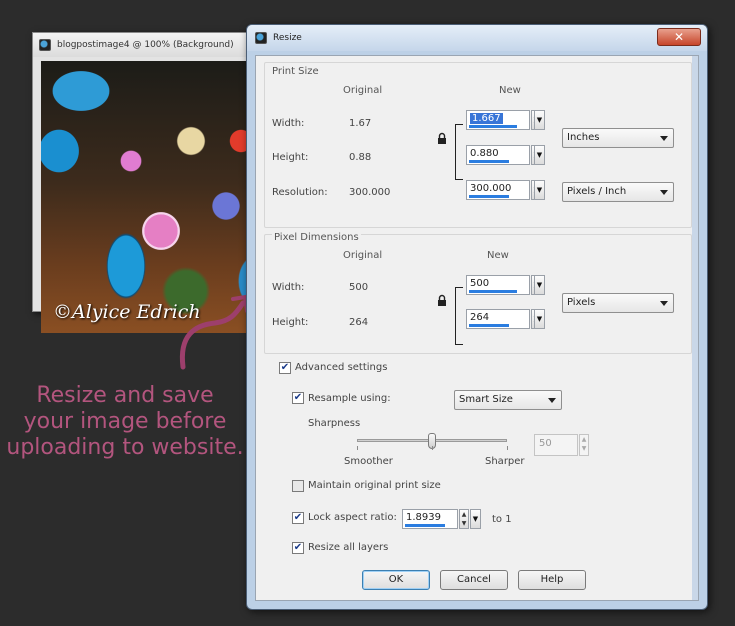 The image size is (735, 626). I want to click on sharpness-value: 50, so click(545, 443).